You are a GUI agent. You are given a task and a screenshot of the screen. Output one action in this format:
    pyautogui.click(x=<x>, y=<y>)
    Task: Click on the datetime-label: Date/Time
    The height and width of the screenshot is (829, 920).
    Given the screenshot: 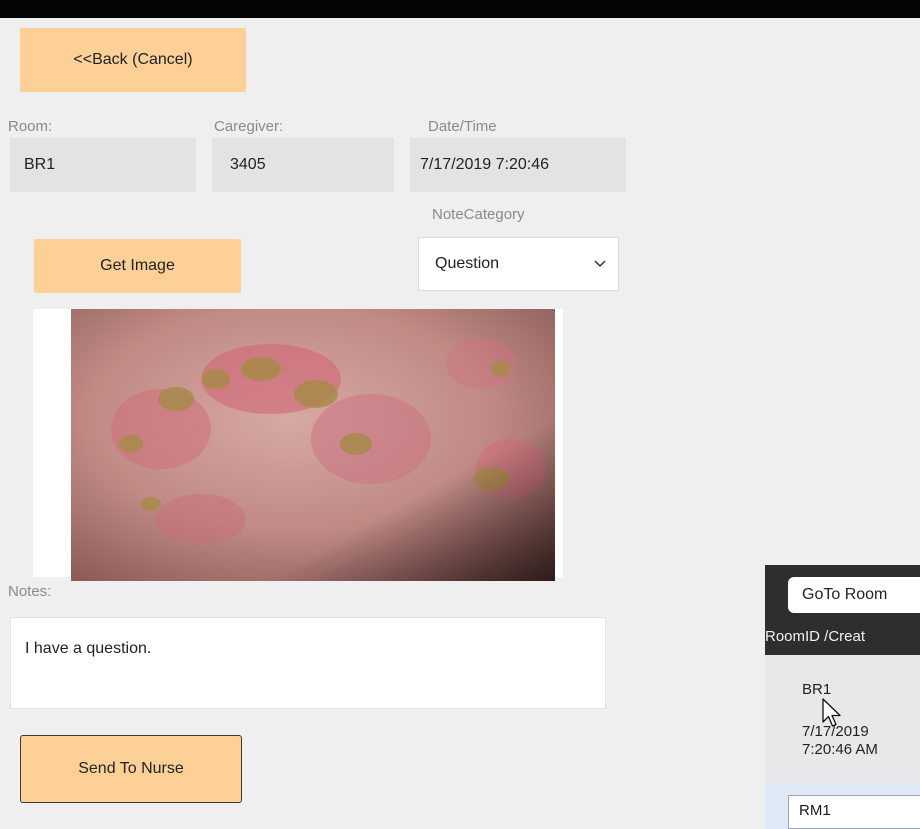 What is the action you would take?
    pyautogui.click(x=462, y=126)
    